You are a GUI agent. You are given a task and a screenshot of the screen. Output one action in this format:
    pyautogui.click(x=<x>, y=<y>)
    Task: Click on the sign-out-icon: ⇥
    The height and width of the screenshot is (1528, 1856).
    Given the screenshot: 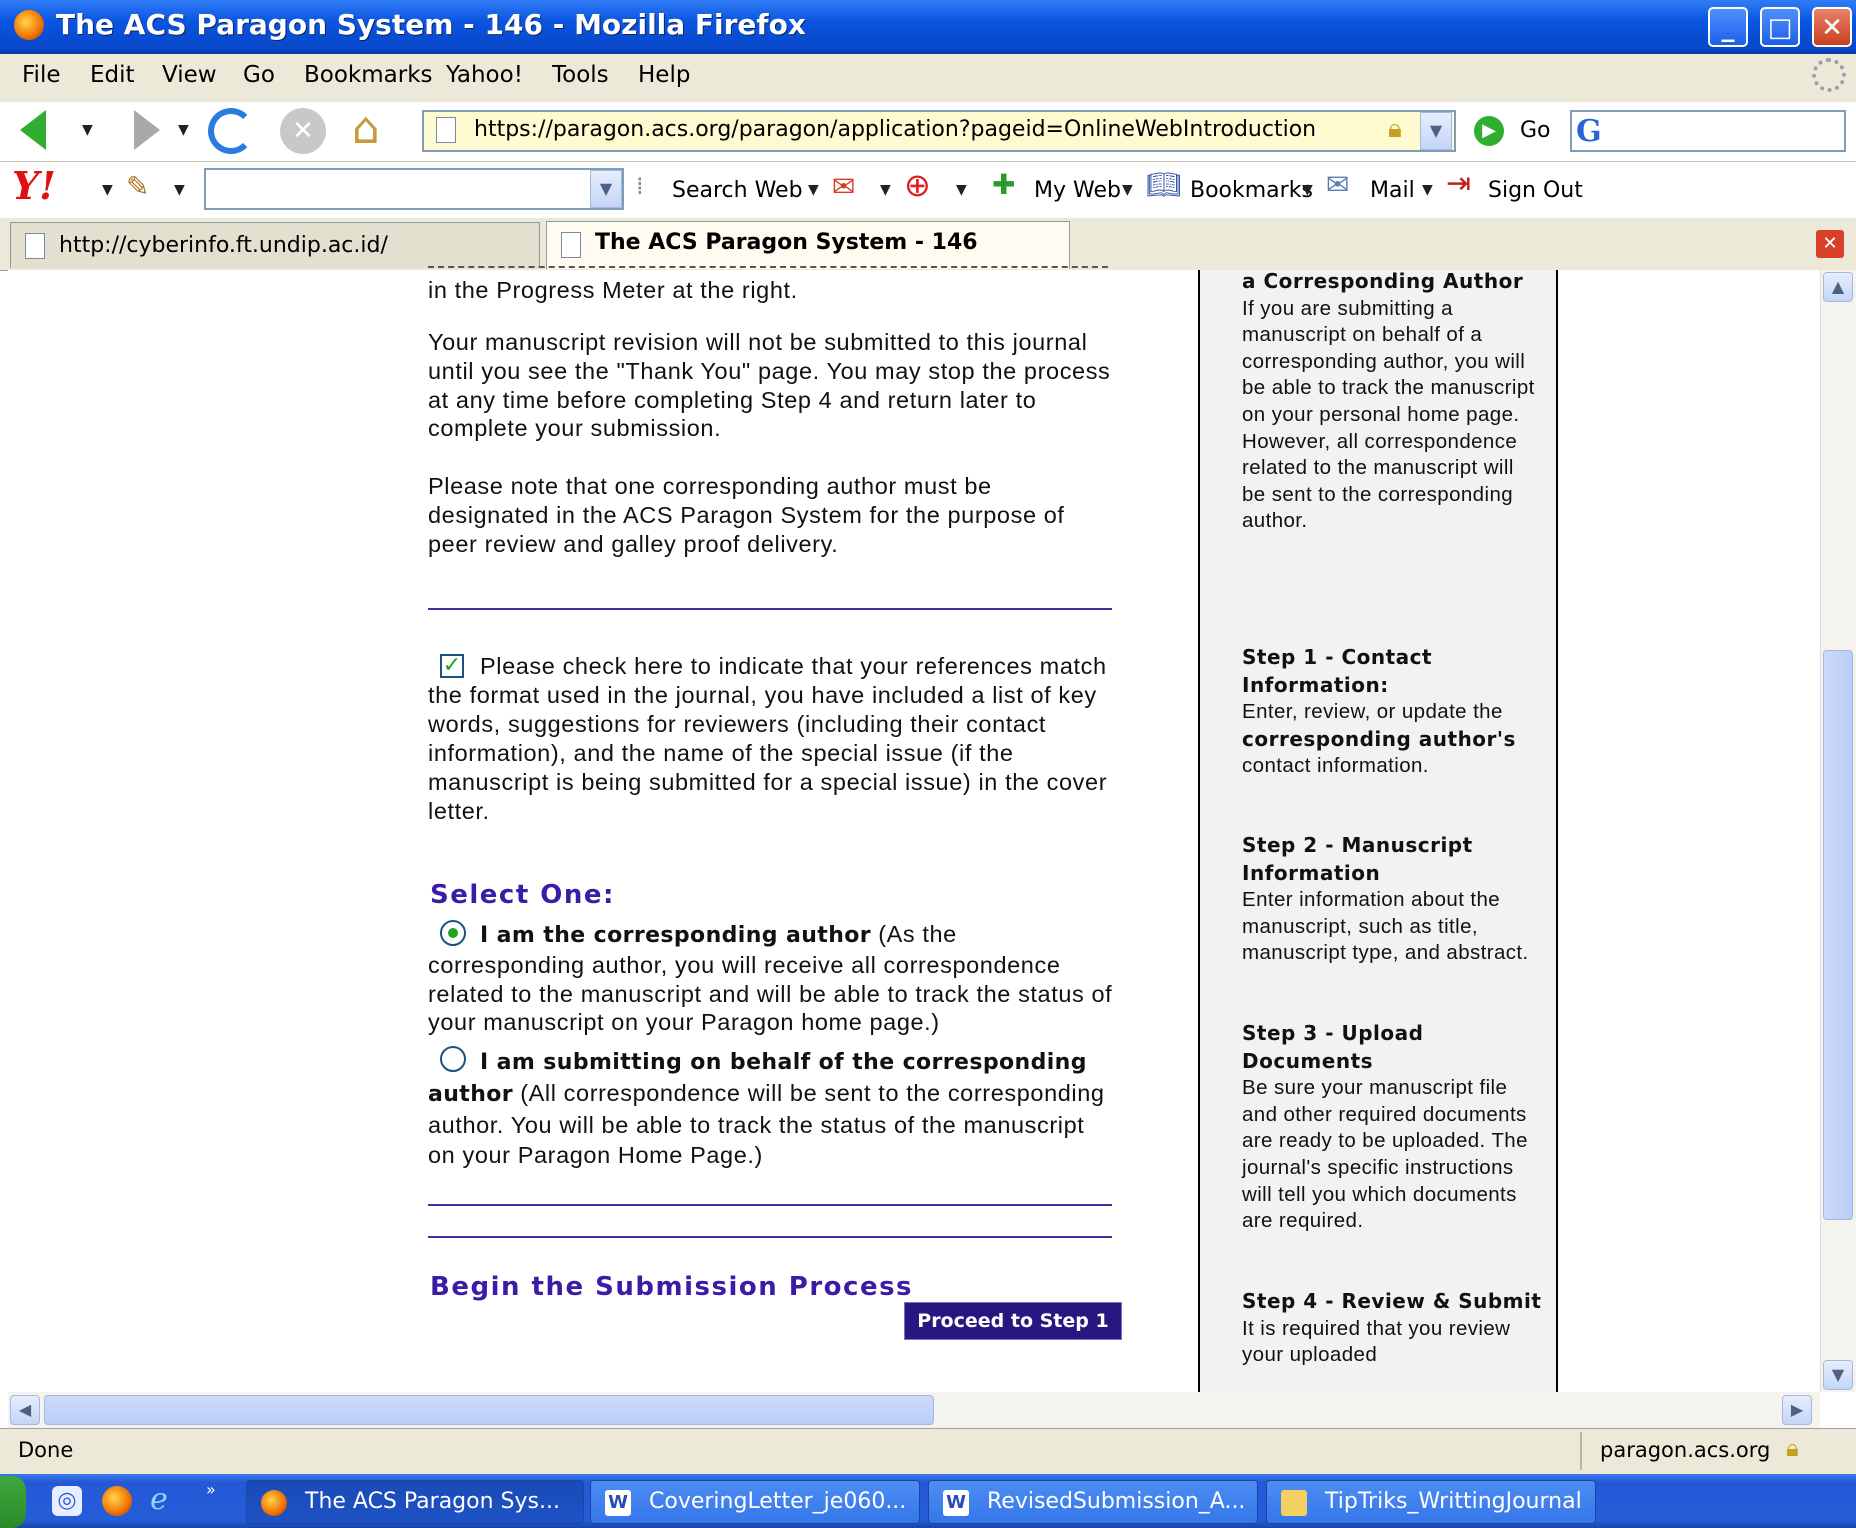 What is the action you would take?
    pyautogui.click(x=1458, y=183)
    